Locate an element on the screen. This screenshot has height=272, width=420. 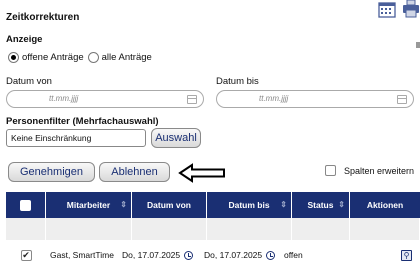
datum-bis-placeholder: tt.mm.jjjj is located at coordinates (274, 98).